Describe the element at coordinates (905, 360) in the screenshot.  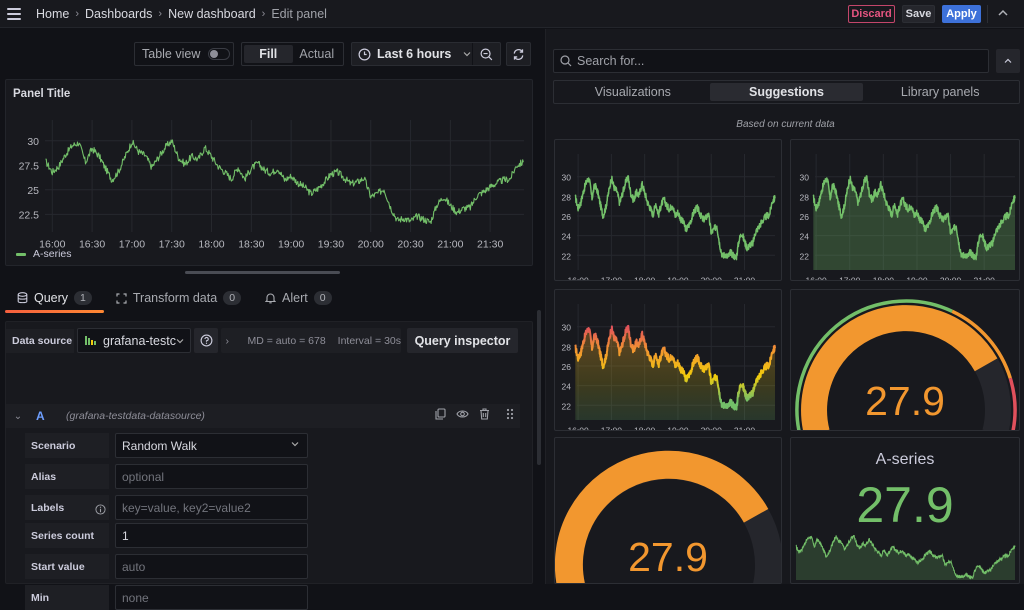
I see `suggestion-card-gauge-thresholds: 27.9` at that location.